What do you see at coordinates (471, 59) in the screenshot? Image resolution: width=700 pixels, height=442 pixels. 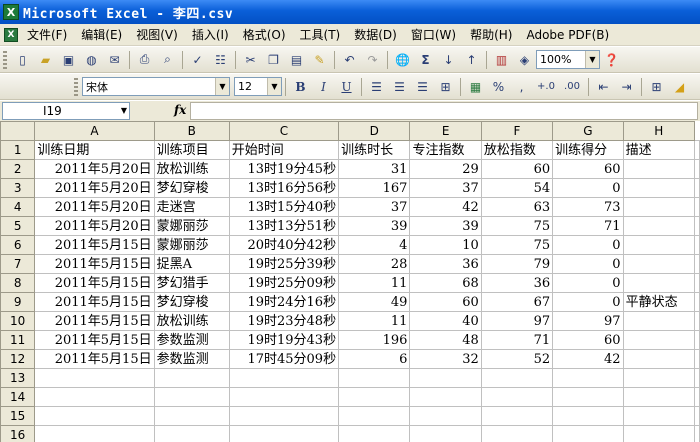 I see `sort-descending-icon: ↑` at bounding box center [471, 59].